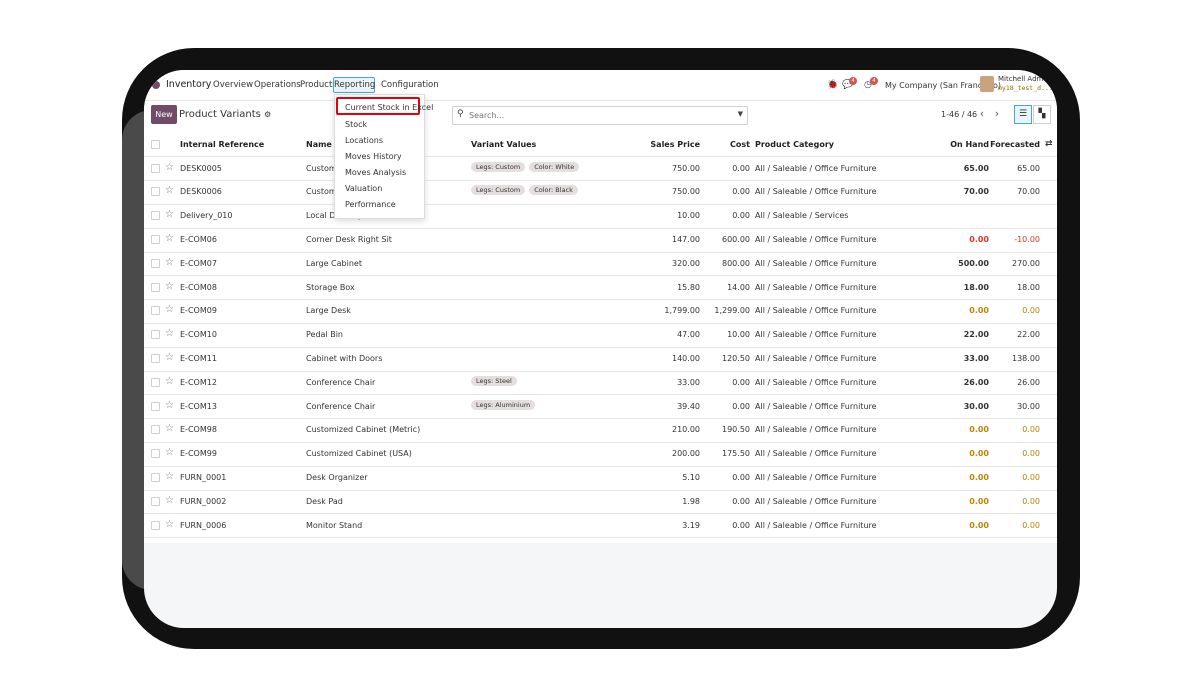 The image size is (1200, 697). Describe the element at coordinates (164, 114) in the screenshot. I see `new-button: New` at that location.